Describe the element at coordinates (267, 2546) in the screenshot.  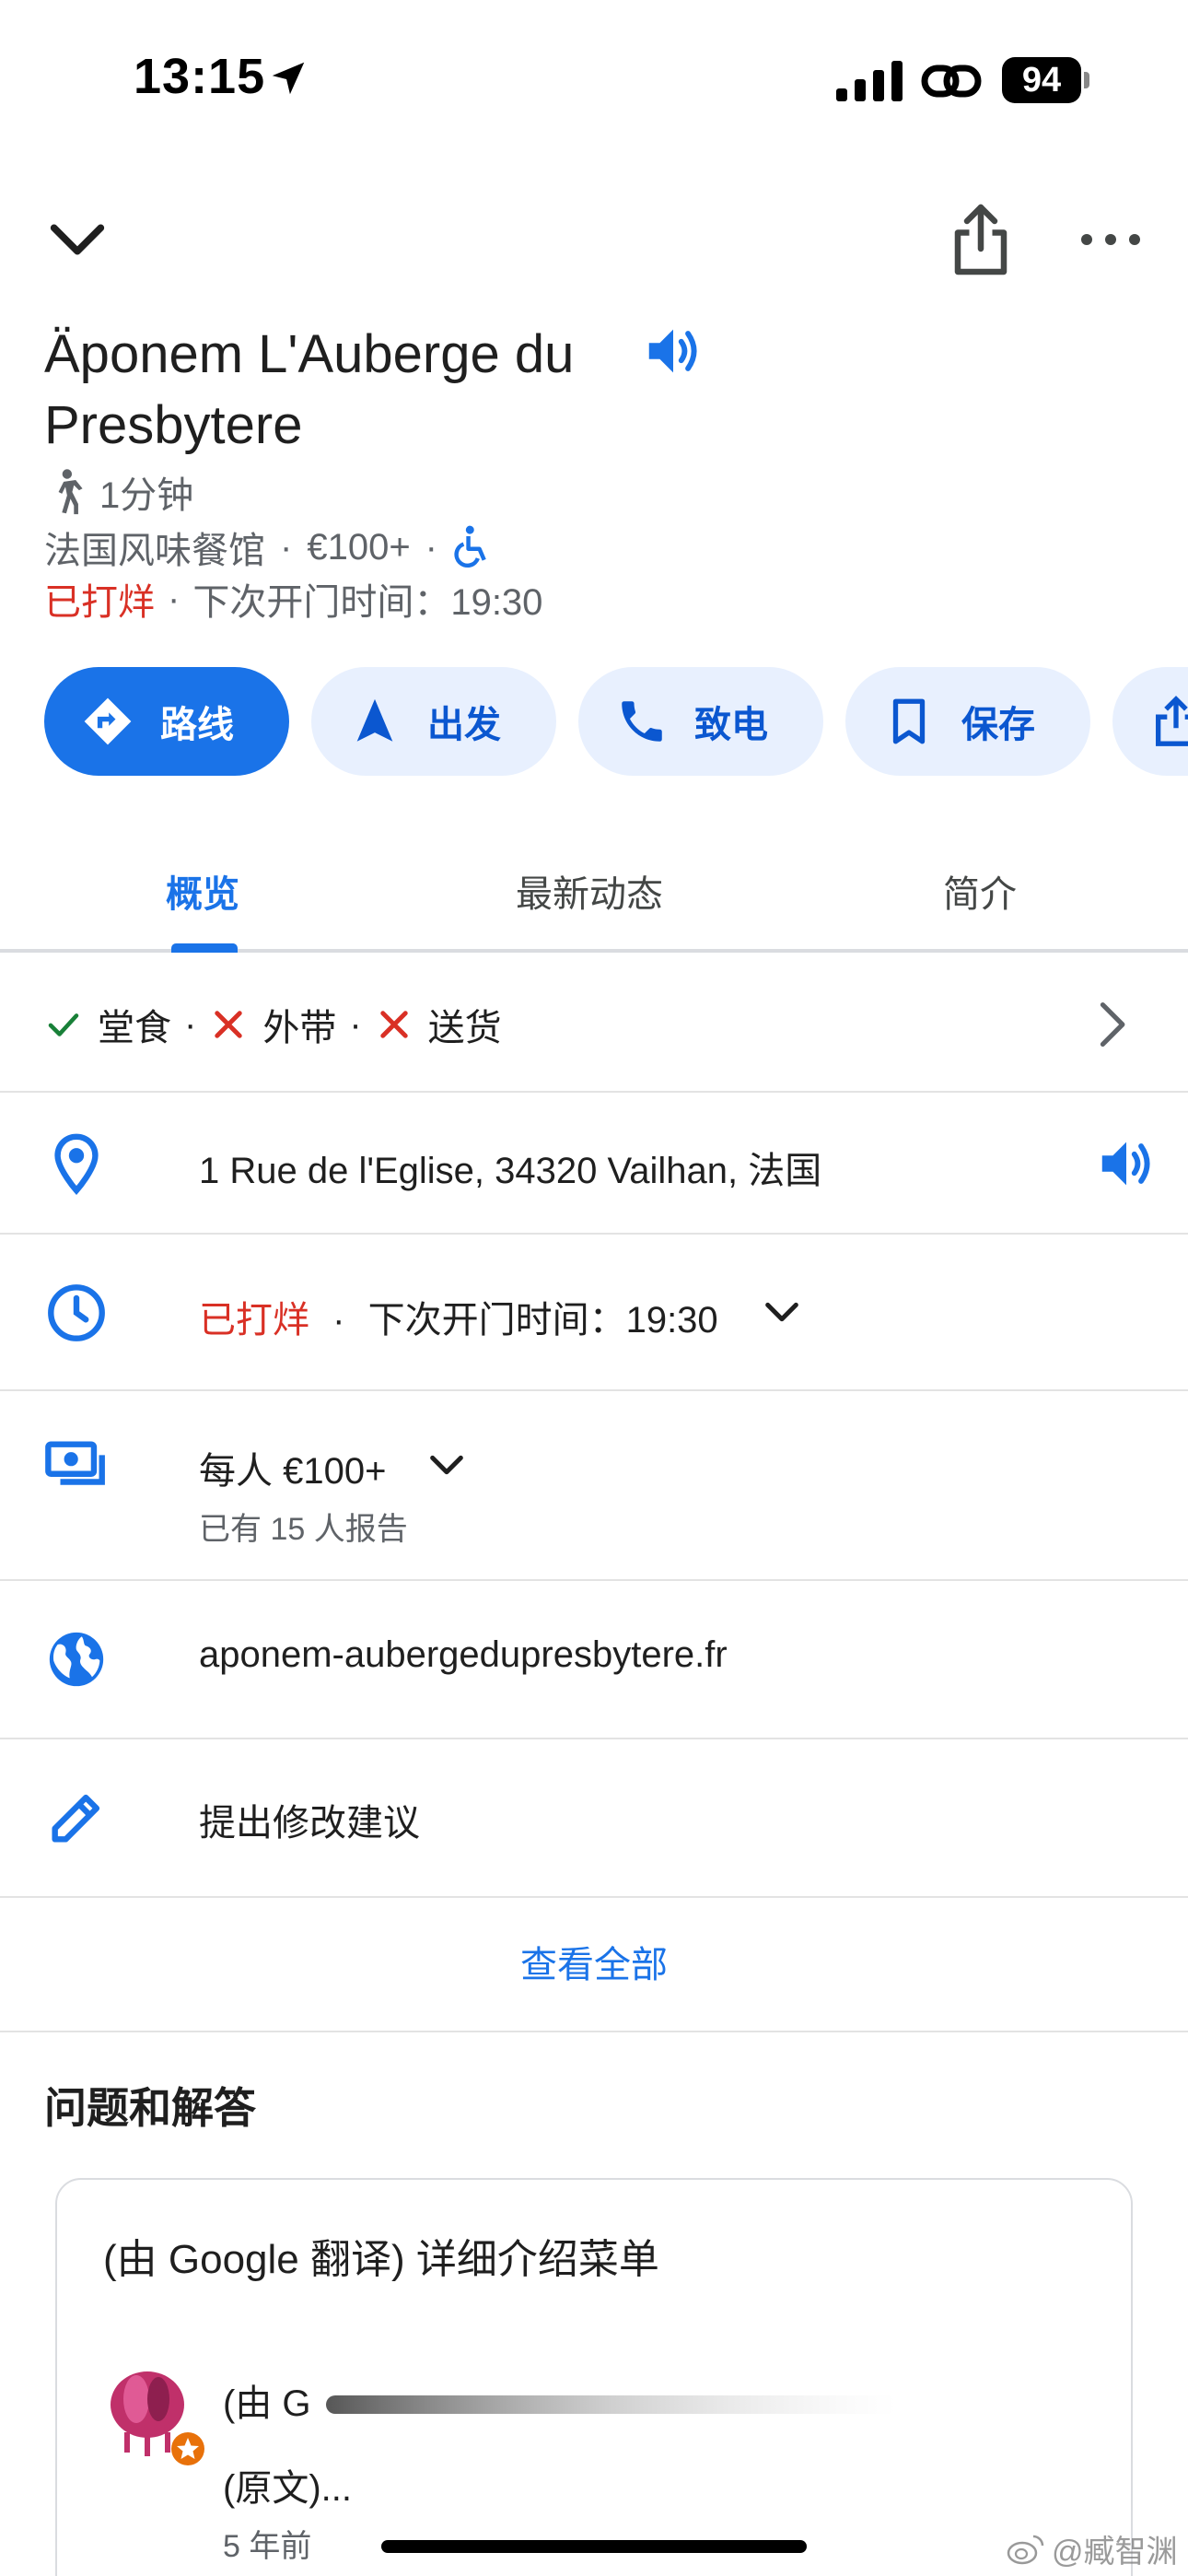
I see `qa-timestamp: 5 年前` at that location.